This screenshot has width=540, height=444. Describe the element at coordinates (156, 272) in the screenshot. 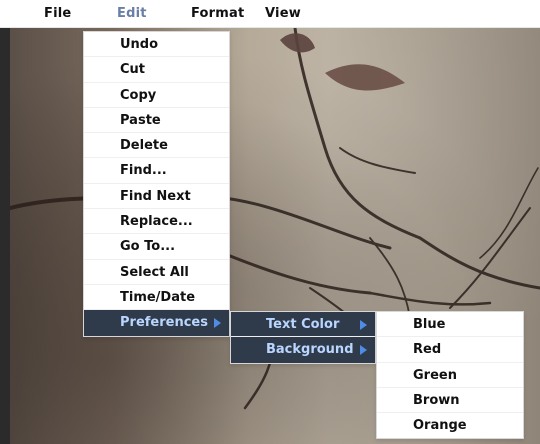

I see `edit-menu-item-select-all: Select All` at that location.